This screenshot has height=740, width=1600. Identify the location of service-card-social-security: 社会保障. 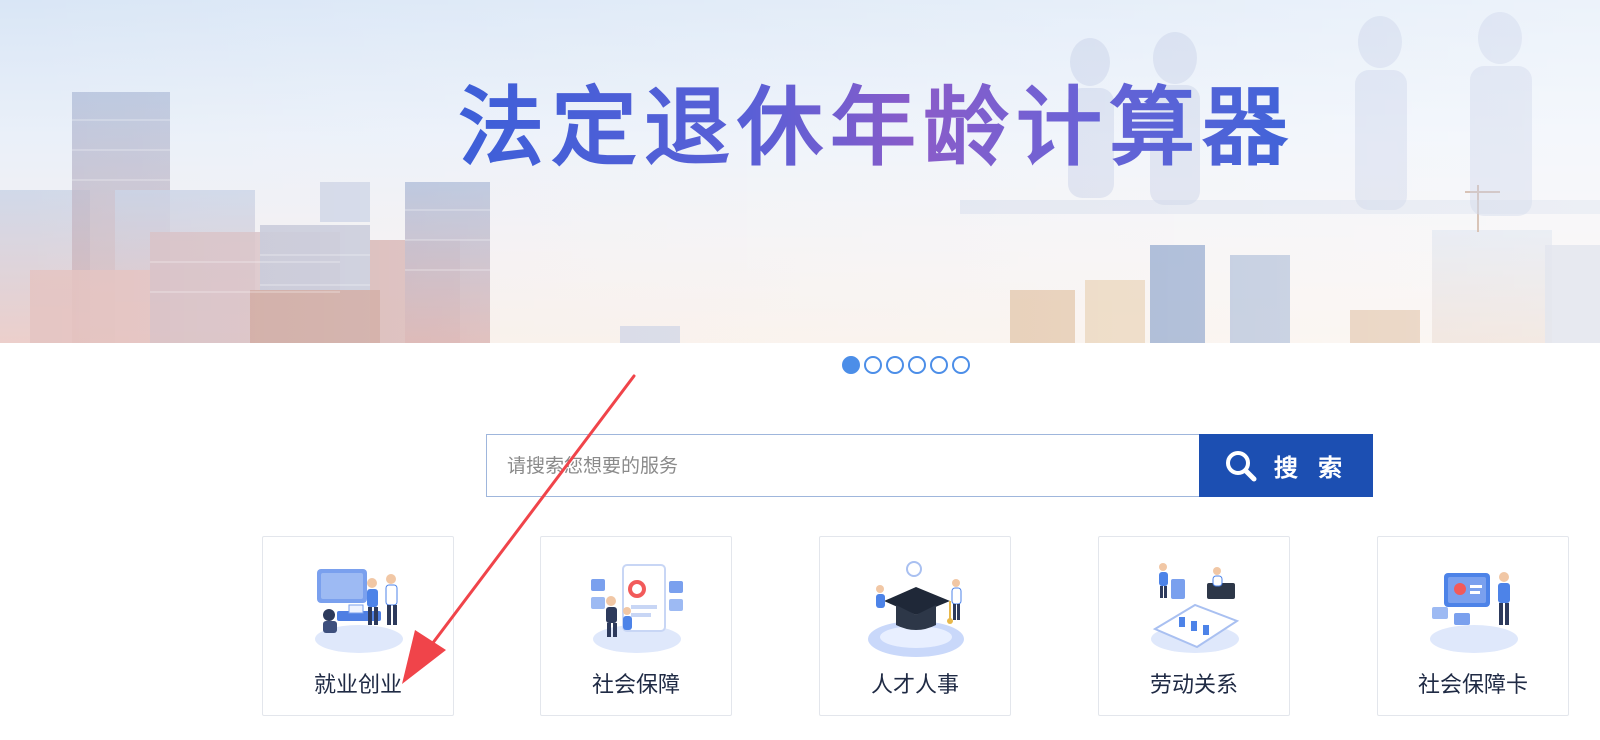
(636, 626).